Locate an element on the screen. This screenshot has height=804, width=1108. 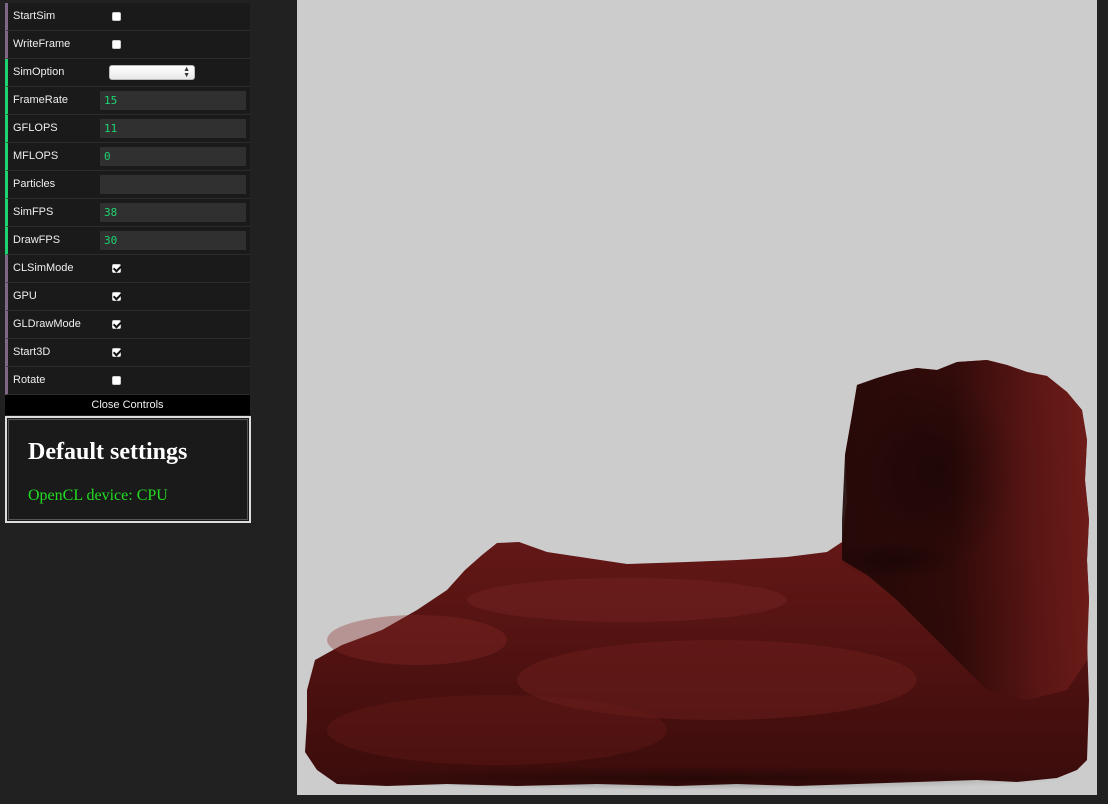
start3d-label: Start3D is located at coordinates (32, 352).